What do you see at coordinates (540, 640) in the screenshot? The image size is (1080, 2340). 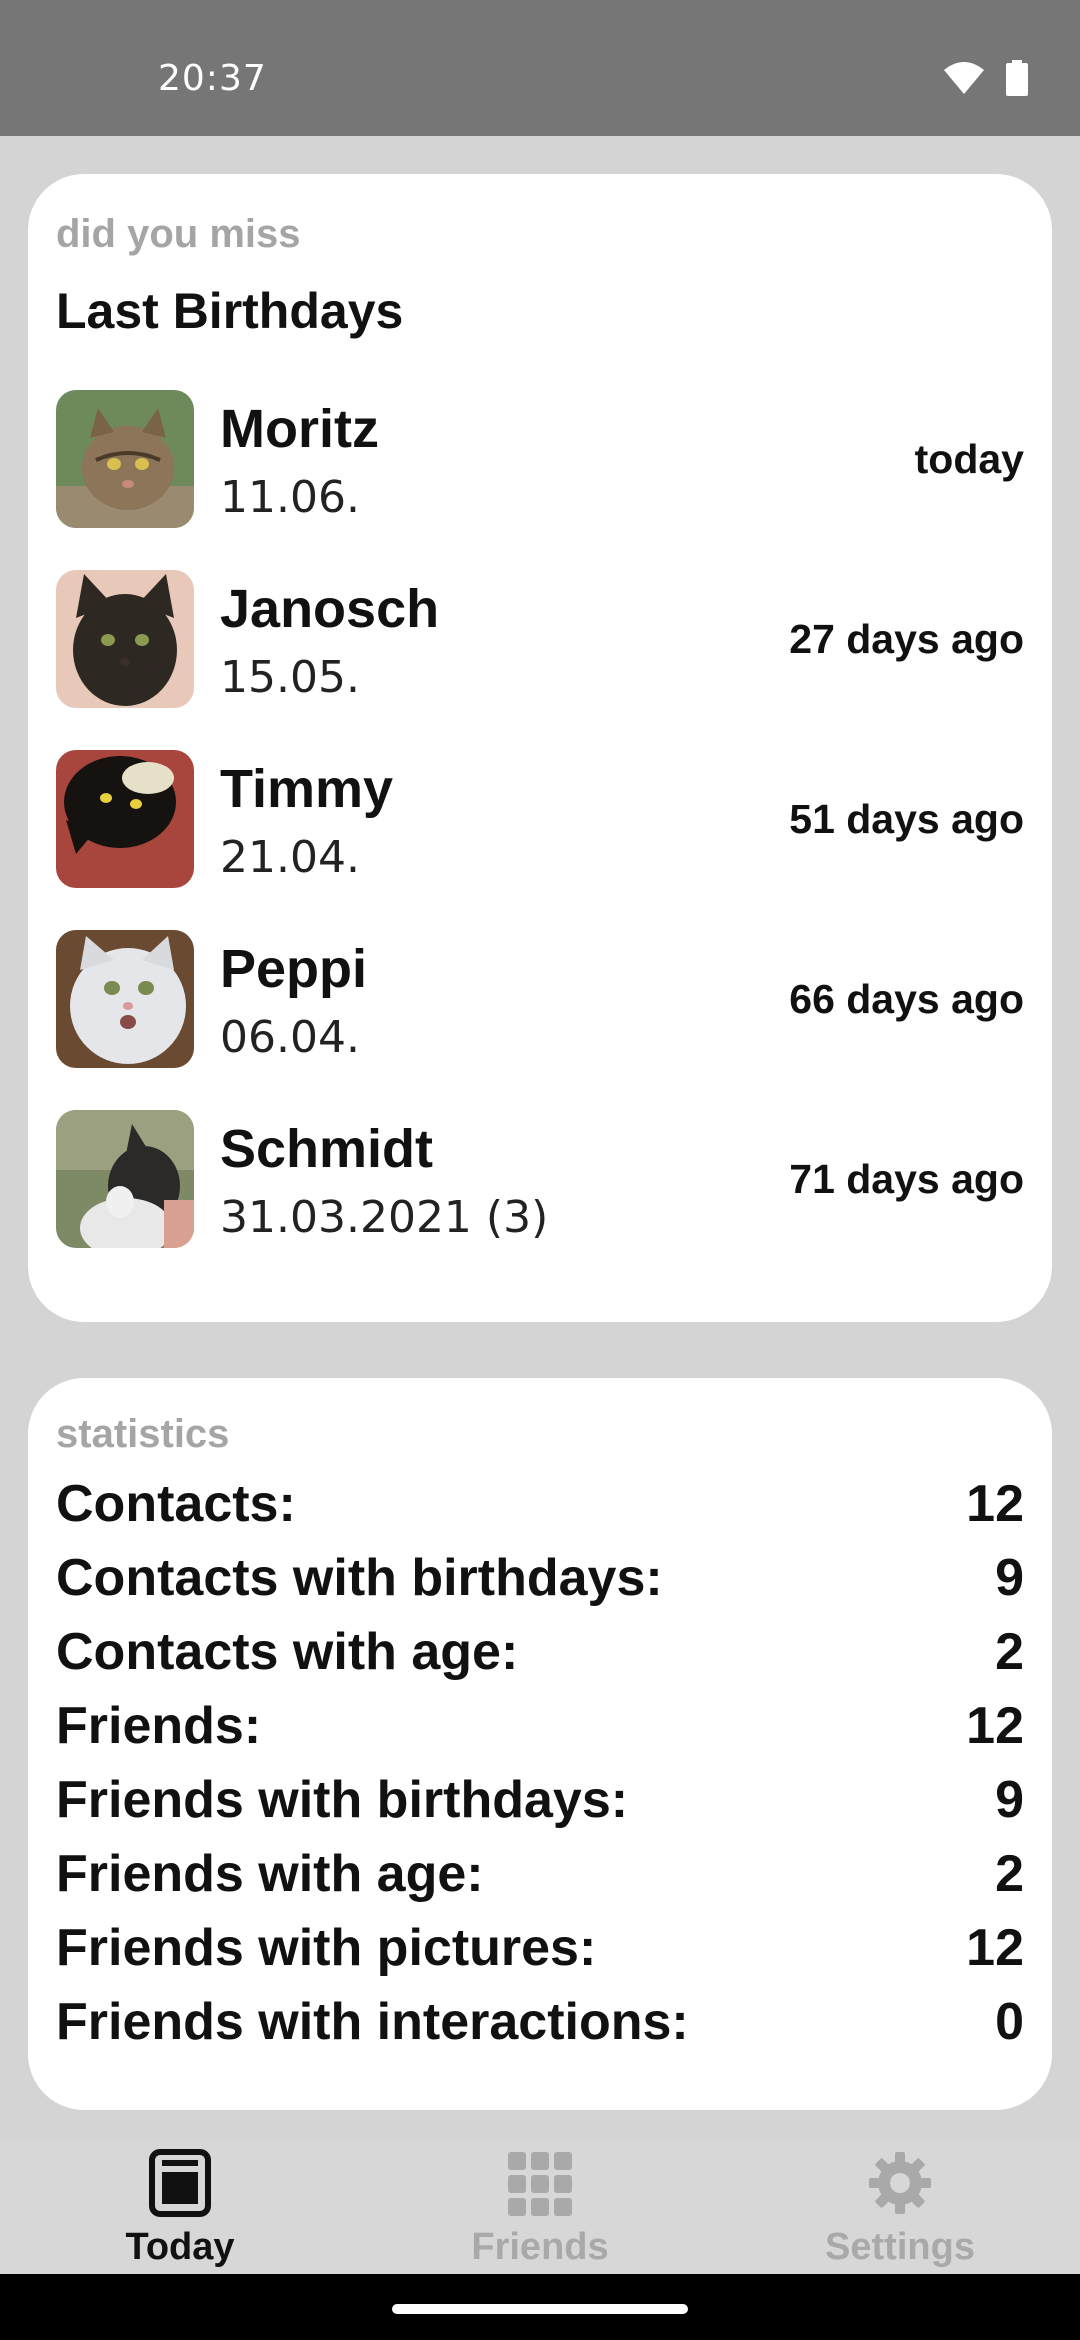 I see `birthday-row: Janosch 15.05. 27 days ago` at bounding box center [540, 640].